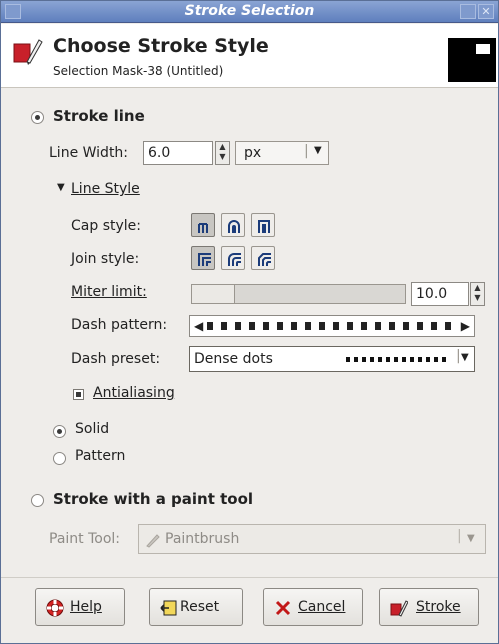 The width and height of the screenshot is (499, 644). Describe the element at coordinates (37, 500) in the screenshot. I see `paint-tool-radio` at that location.